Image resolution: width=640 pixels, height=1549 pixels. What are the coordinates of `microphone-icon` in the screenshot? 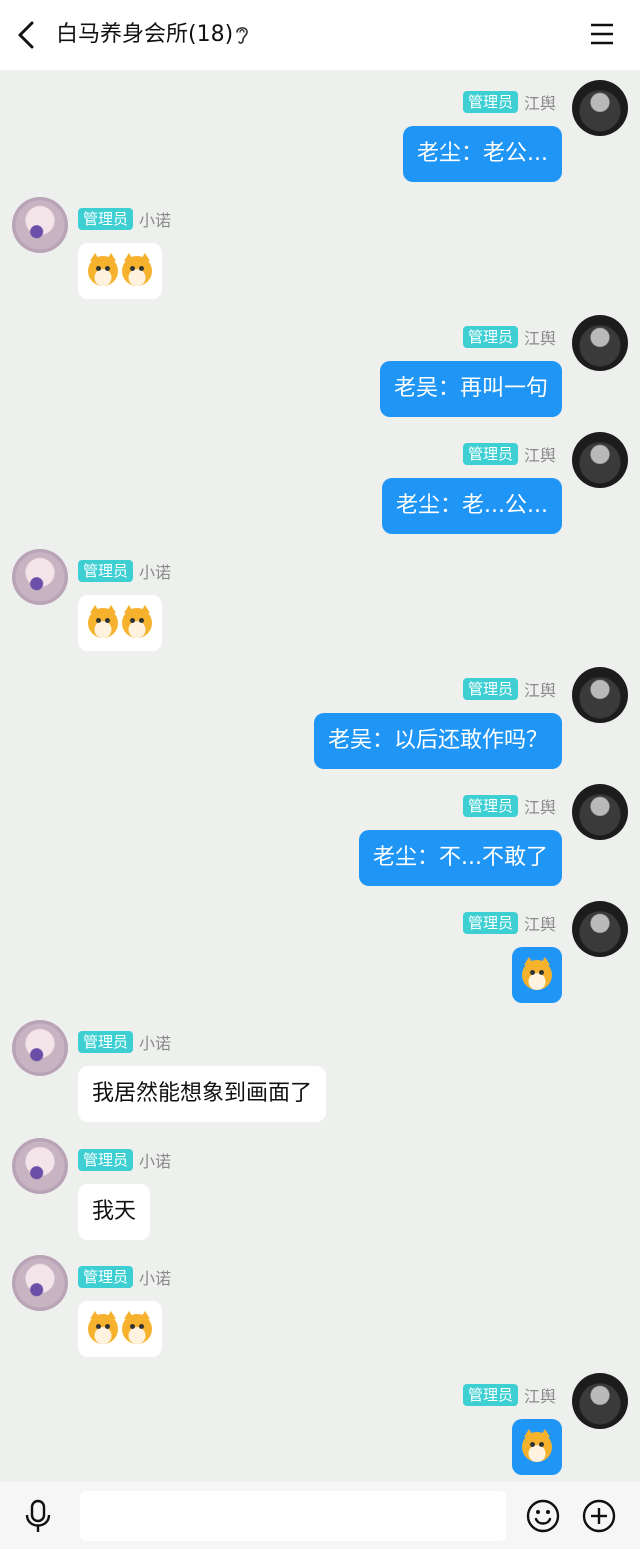 It's located at (38, 1516).